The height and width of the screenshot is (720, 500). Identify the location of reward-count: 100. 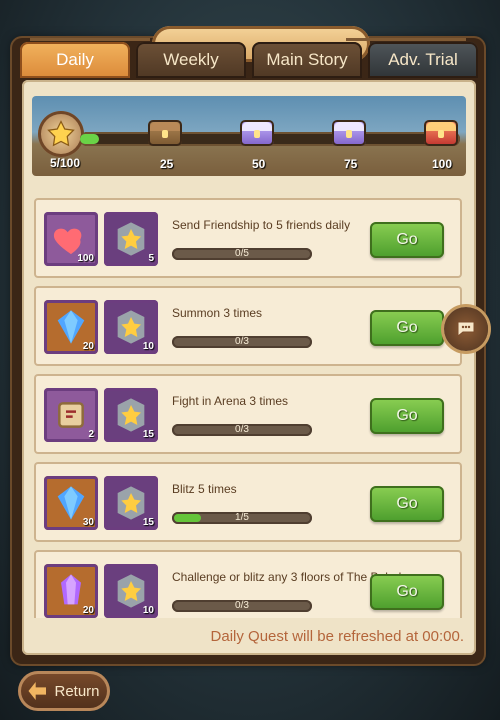
(85, 258).